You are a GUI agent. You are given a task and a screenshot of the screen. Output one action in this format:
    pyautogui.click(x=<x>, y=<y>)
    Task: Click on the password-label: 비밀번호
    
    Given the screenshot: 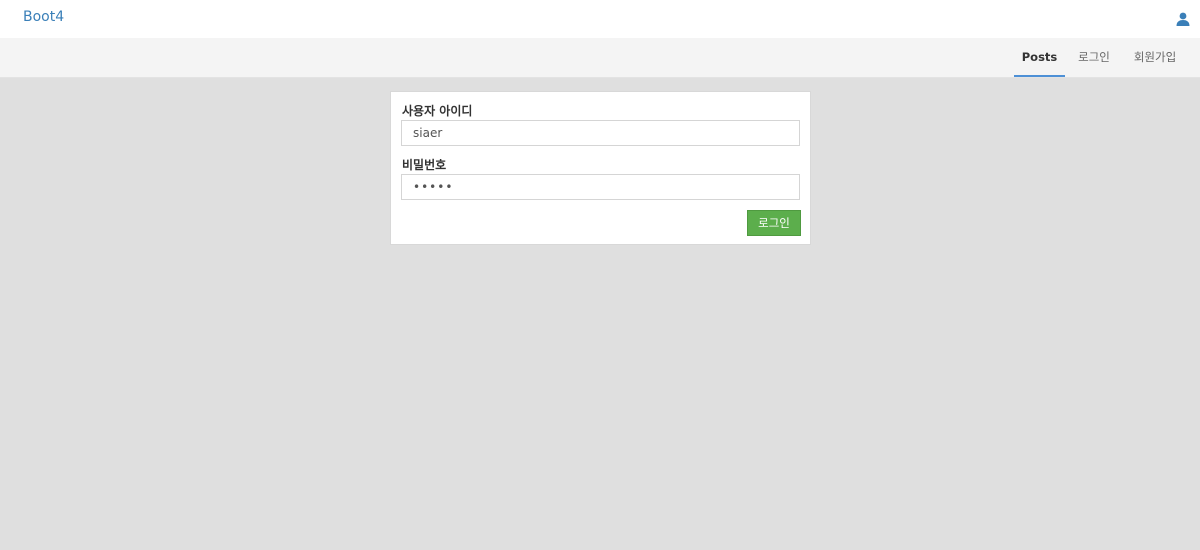 What is the action you would take?
    pyautogui.click(x=424, y=165)
    